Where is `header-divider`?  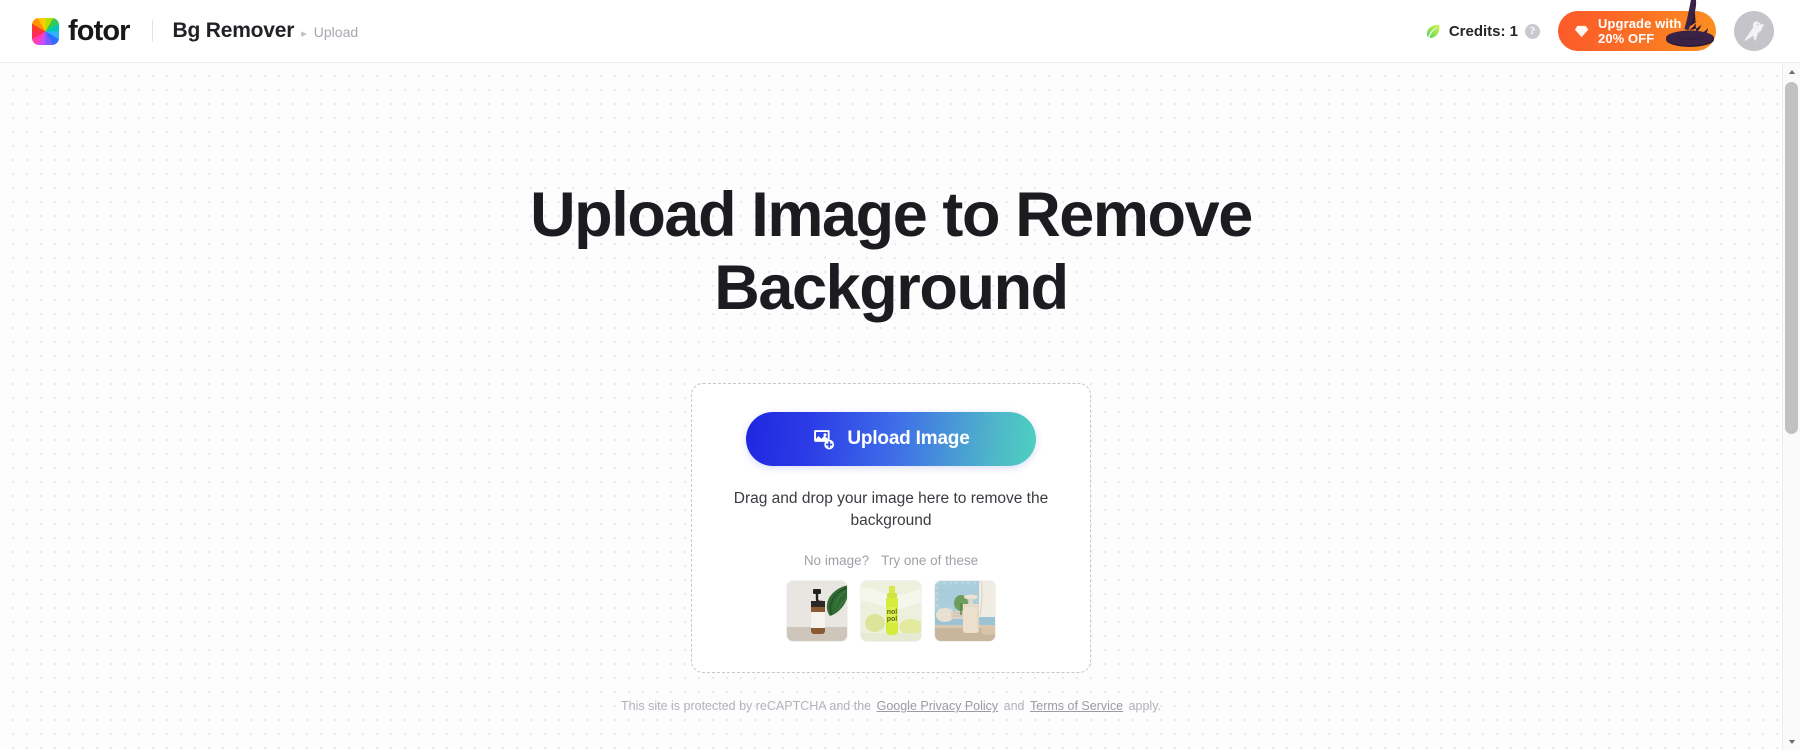 header-divider is located at coordinates (152, 31).